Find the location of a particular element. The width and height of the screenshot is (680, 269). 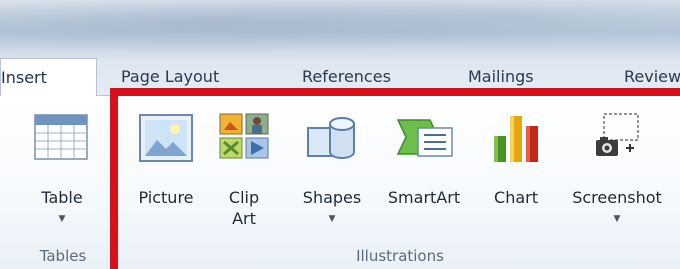

group-label-tables: Tables is located at coordinates (63, 256).